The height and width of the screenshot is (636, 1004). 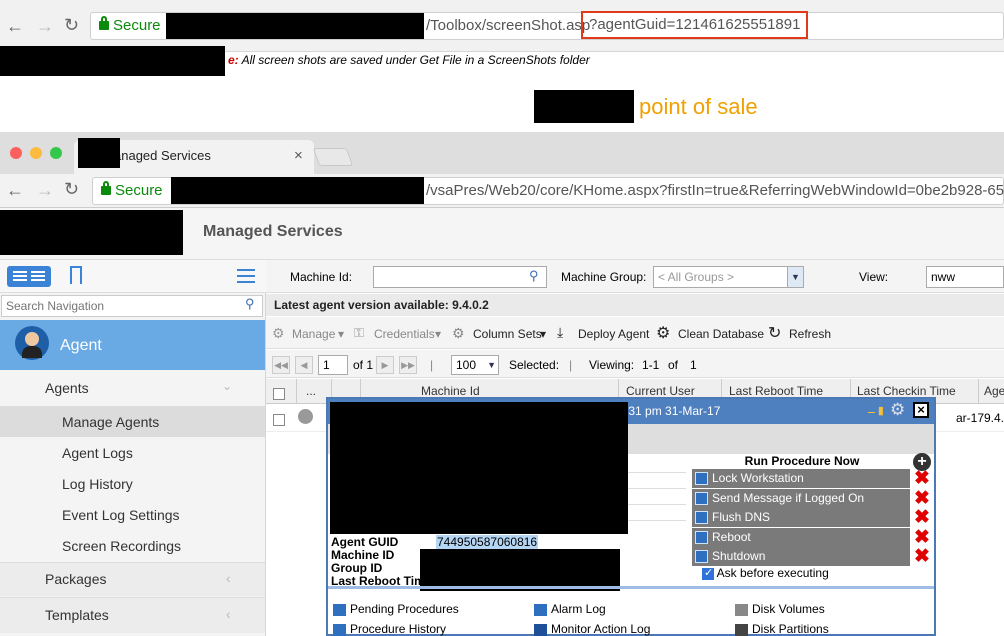 I want to click on previous-page-icon: ◀, so click(x=304, y=365).